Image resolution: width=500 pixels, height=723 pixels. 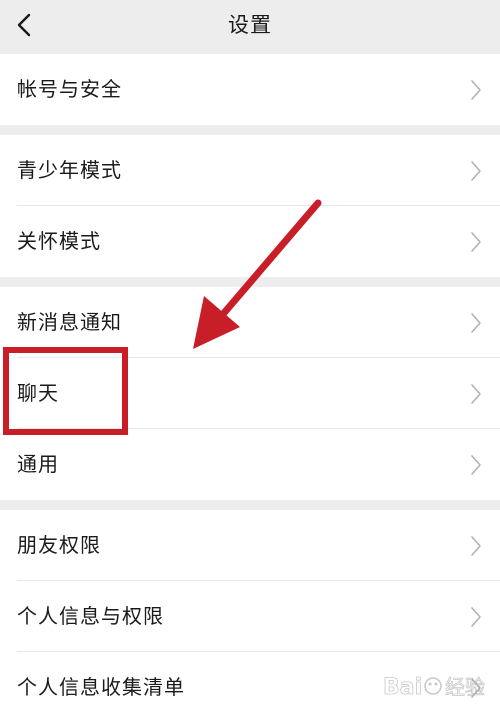 I want to click on settings-item-account-security: 帐号与安全, so click(x=250, y=89).